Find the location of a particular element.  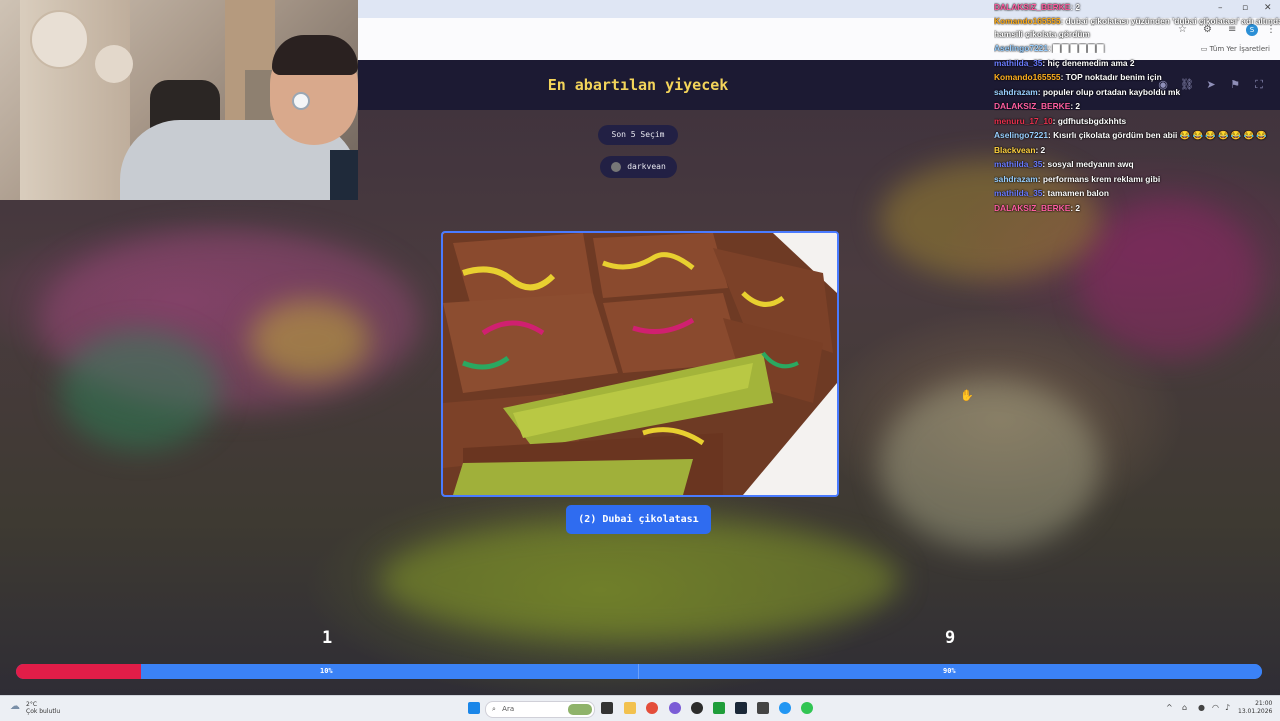

left-vote-fill is located at coordinates (78, 671).